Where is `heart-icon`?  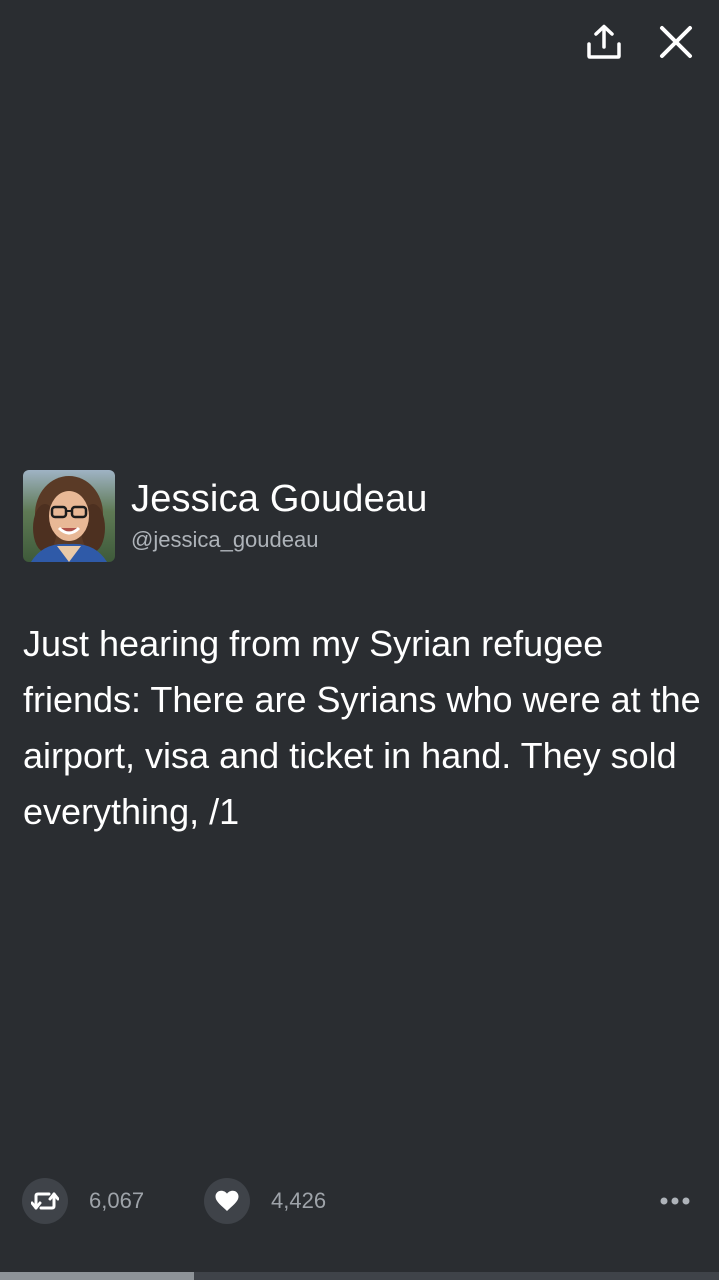
heart-icon is located at coordinates (227, 1200).